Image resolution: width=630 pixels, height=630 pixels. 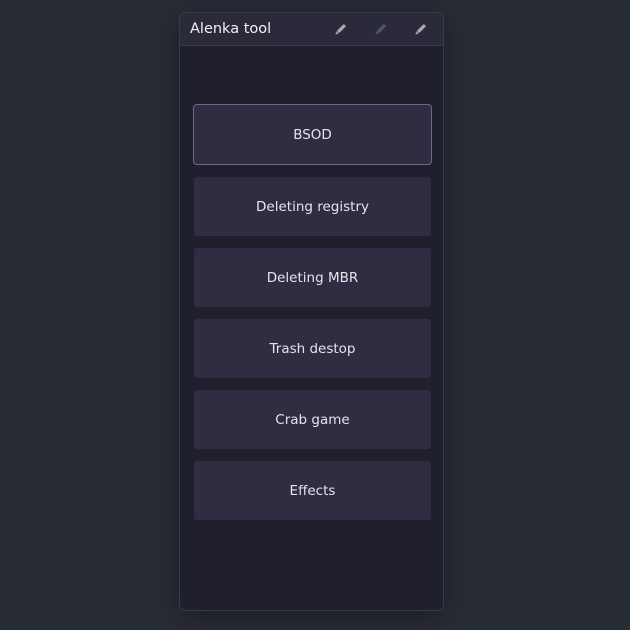 I want to click on bsod-button: BSOD, so click(x=312, y=134).